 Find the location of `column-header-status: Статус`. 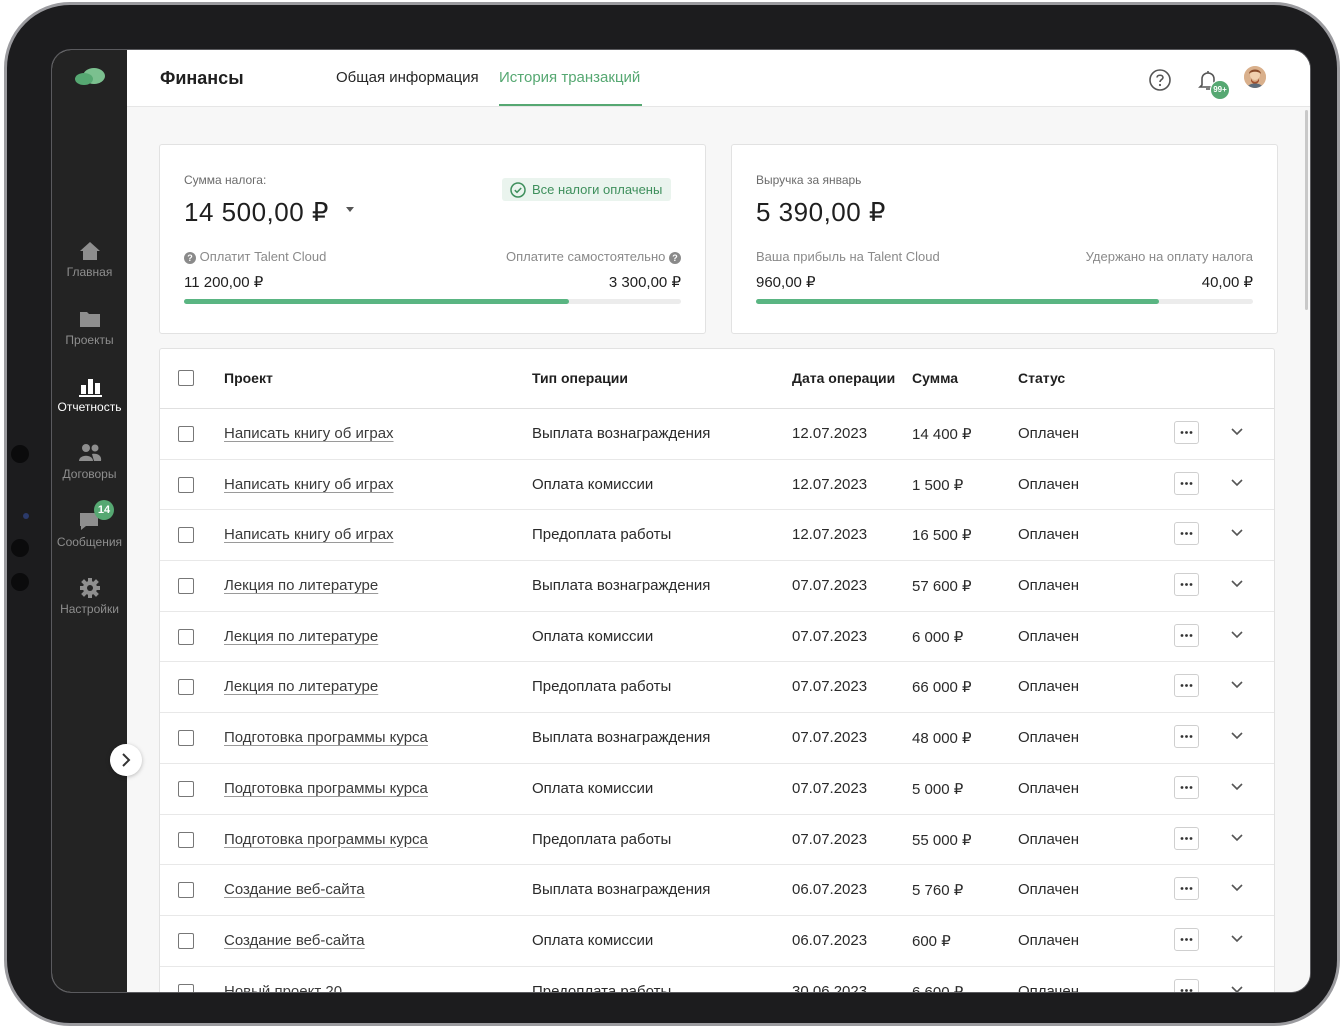

column-header-status: Статус is located at coordinates (1041, 378).